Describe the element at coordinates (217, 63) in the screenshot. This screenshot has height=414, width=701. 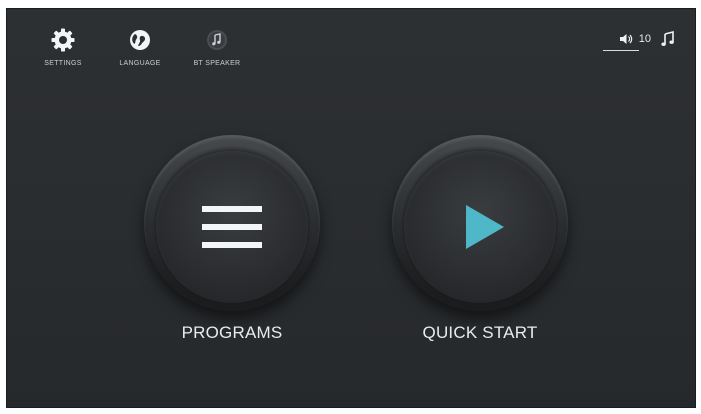
I see `bt-speaker-label: BT SPEAKER` at that location.